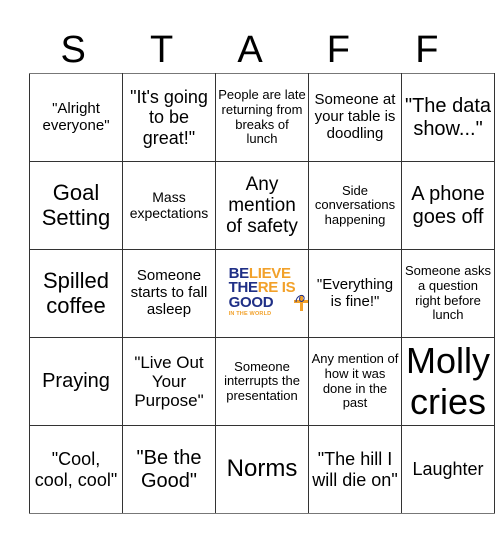 The width and height of the screenshot is (500, 544). I want to click on bingo-cell: Someone interrupts the presentation, so click(262, 381).